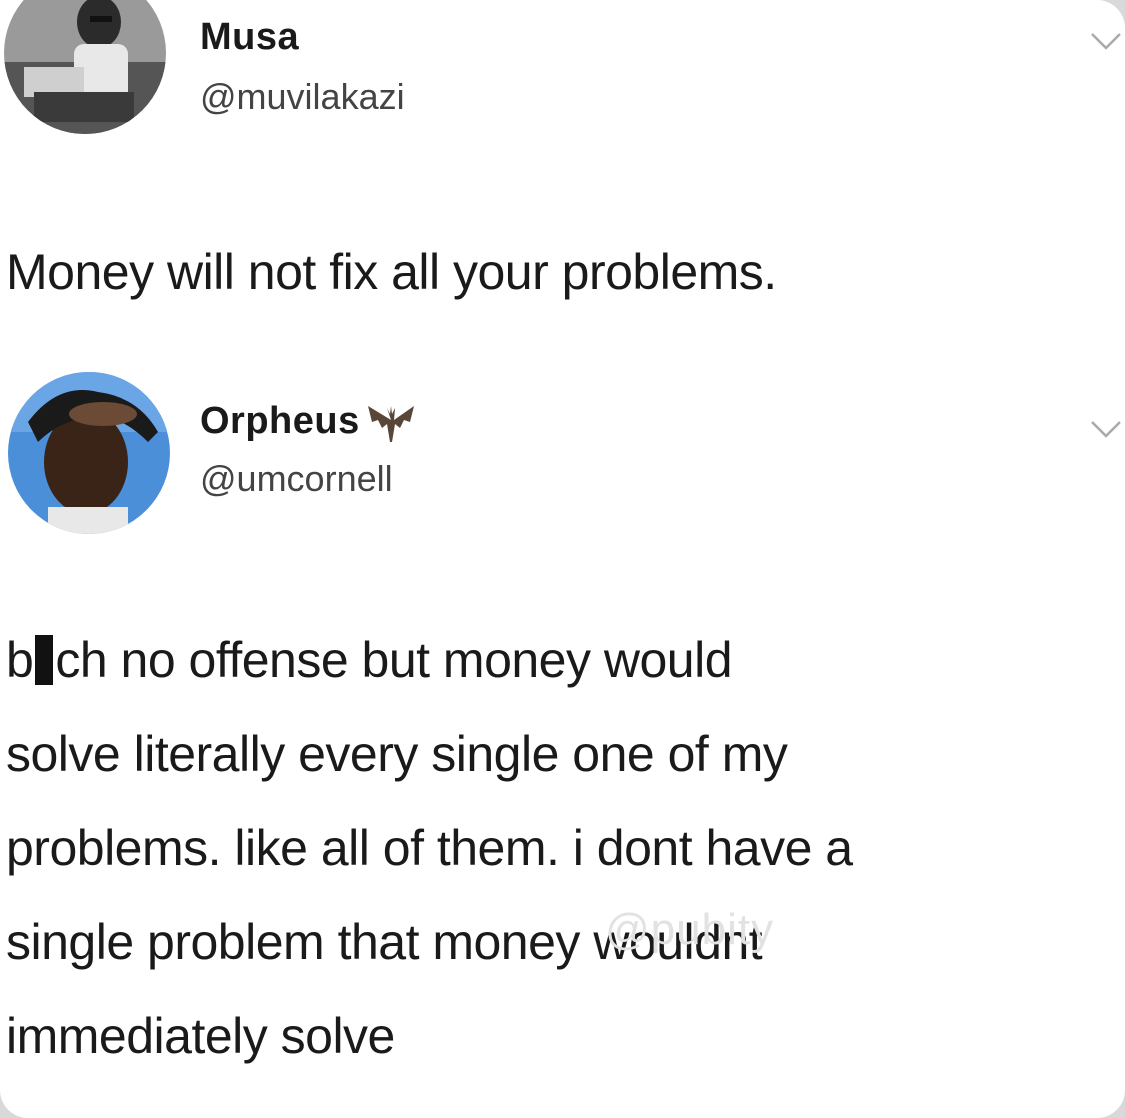 The image size is (1125, 1118). Describe the element at coordinates (384, 942) in the screenshot. I see `tweet-text-line: single problem that money wouldnt` at that location.